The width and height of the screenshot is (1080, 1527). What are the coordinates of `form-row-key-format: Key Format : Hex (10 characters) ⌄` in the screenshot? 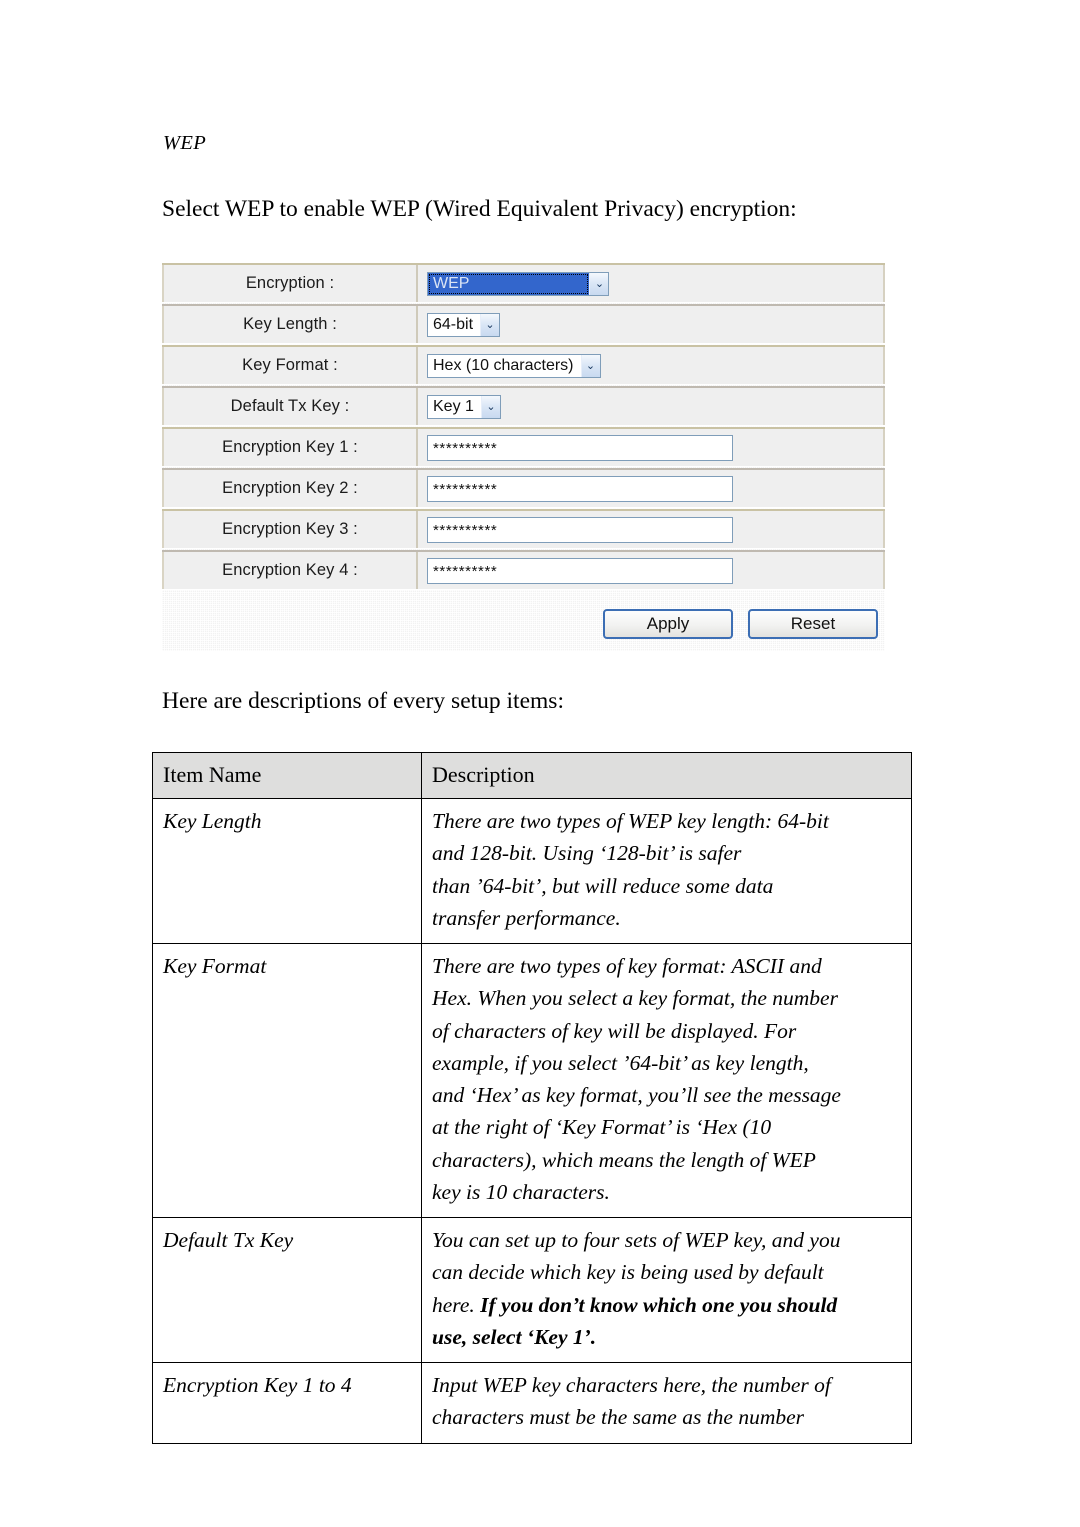 It's located at (523, 365).